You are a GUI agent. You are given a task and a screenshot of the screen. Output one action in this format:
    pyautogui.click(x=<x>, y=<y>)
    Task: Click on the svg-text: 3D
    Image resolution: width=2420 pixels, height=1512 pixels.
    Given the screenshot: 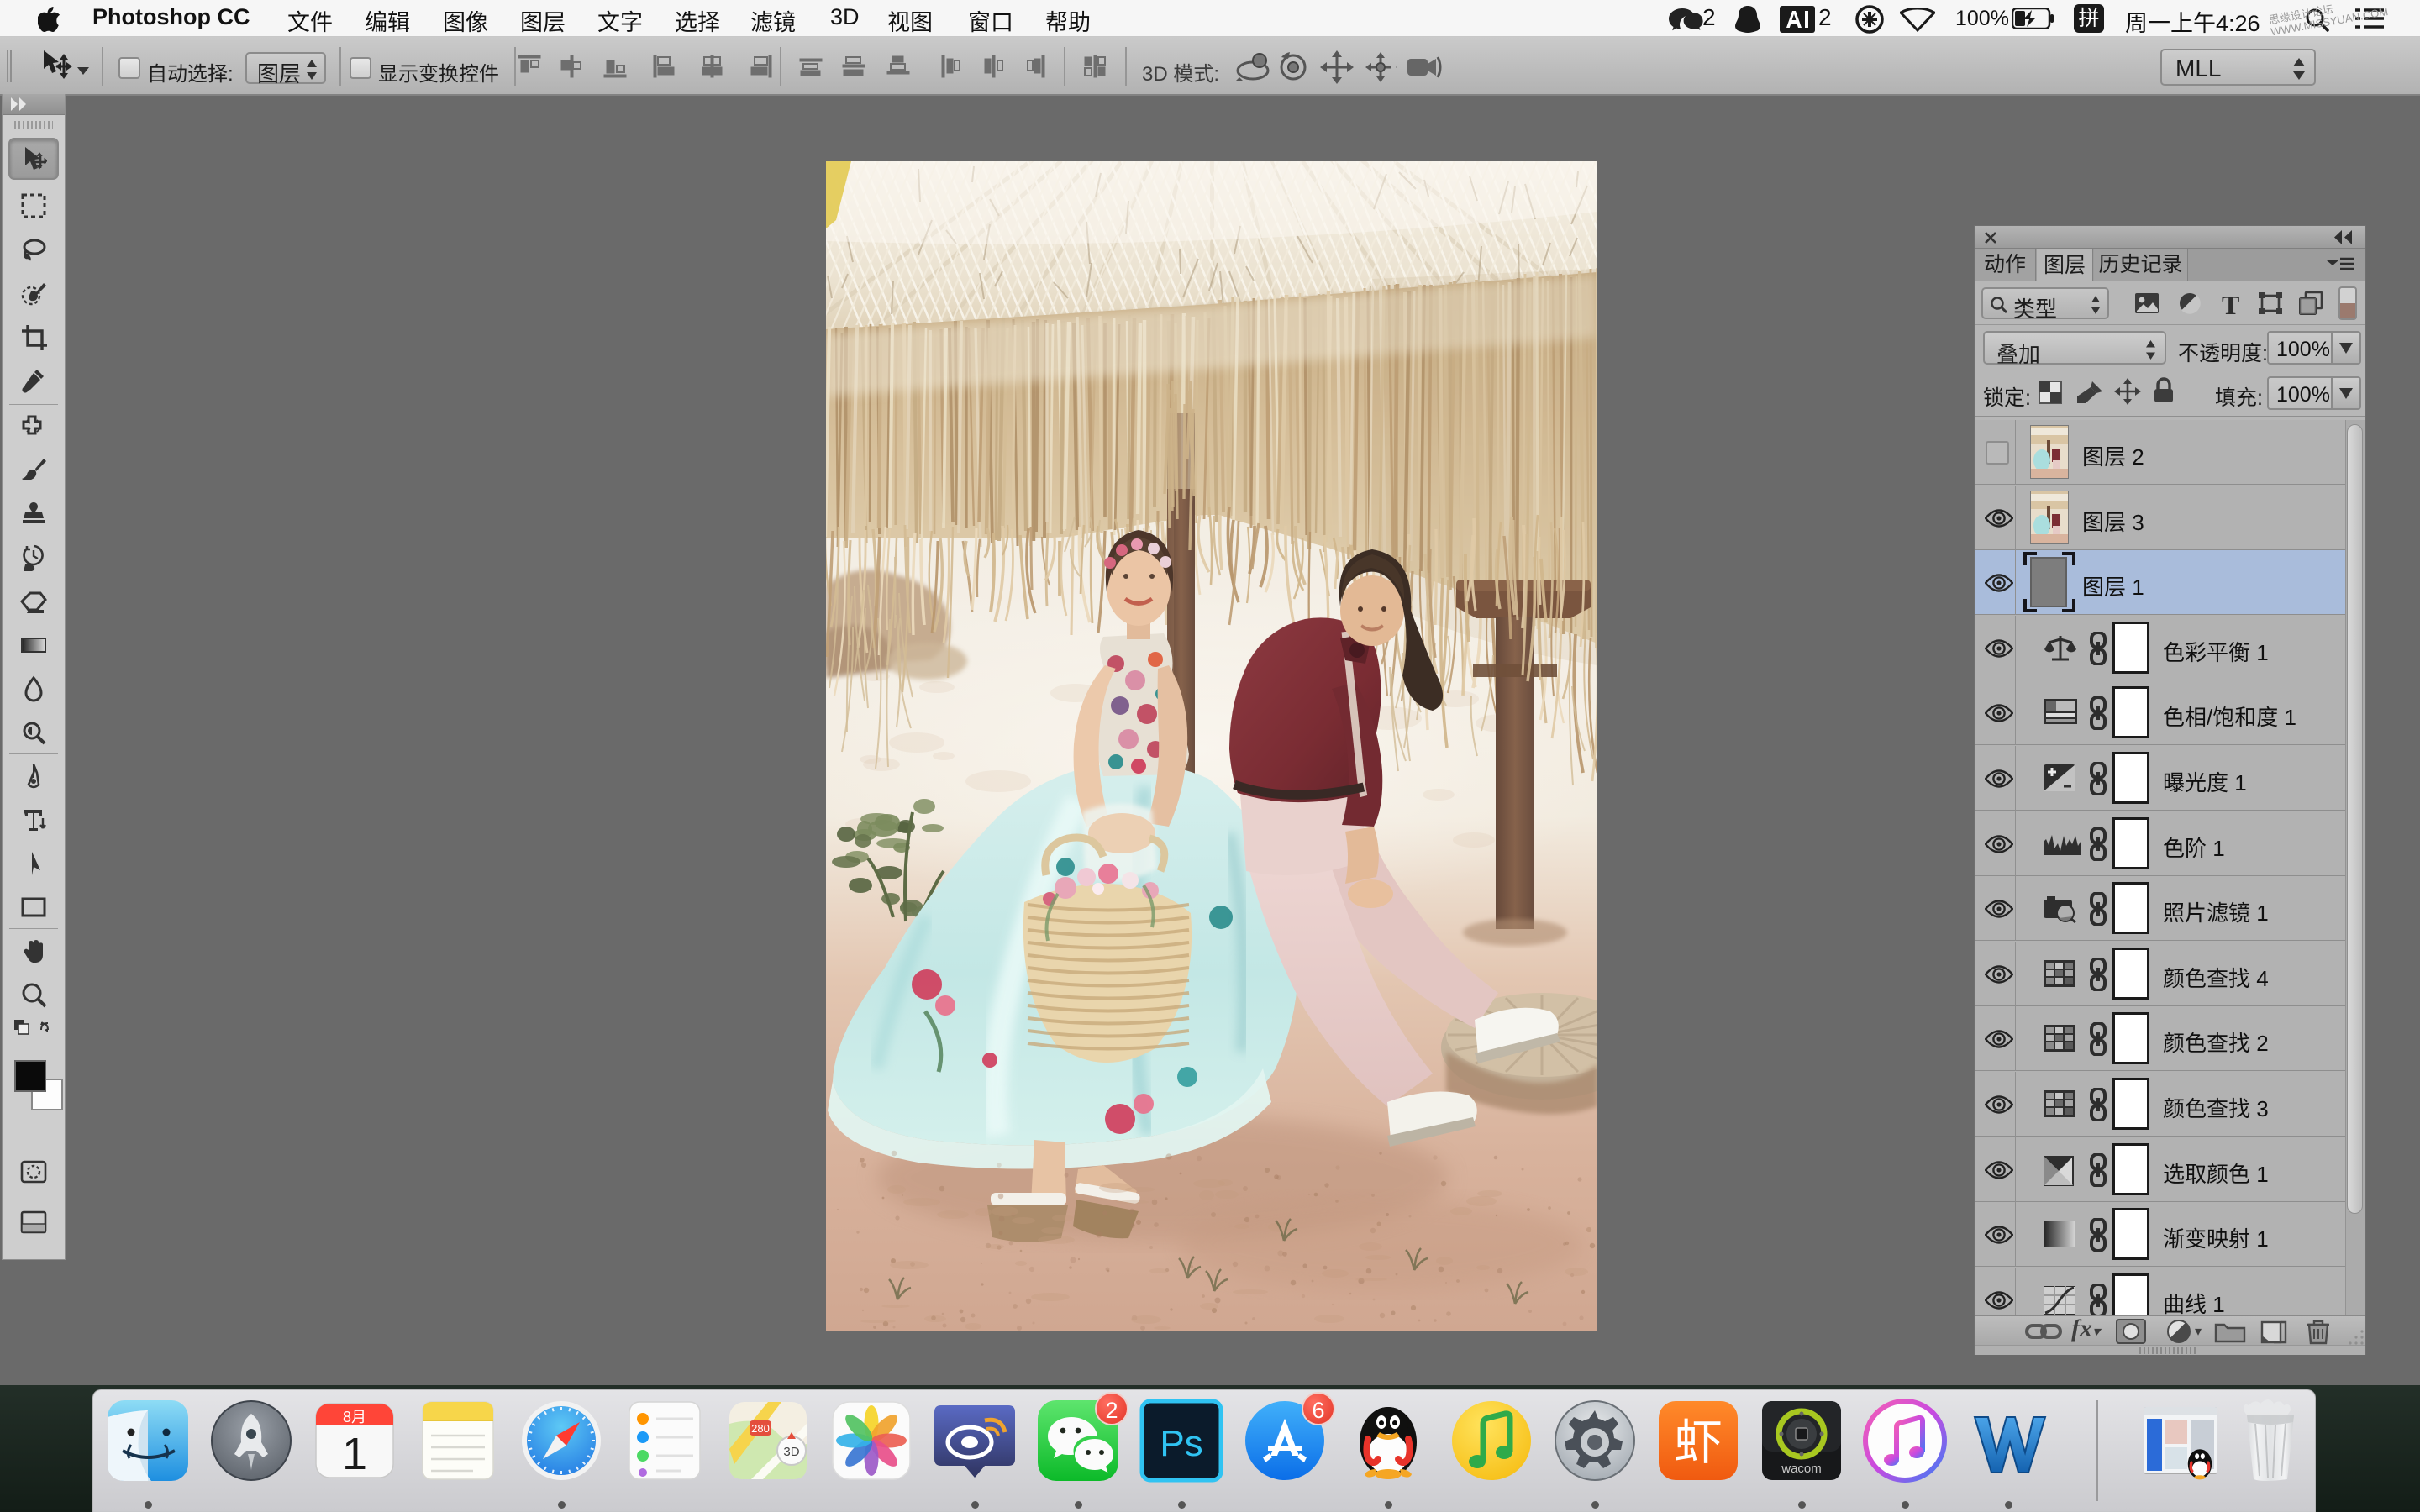 What is the action you would take?
    pyautogui.click(x=791, y=1452)
    